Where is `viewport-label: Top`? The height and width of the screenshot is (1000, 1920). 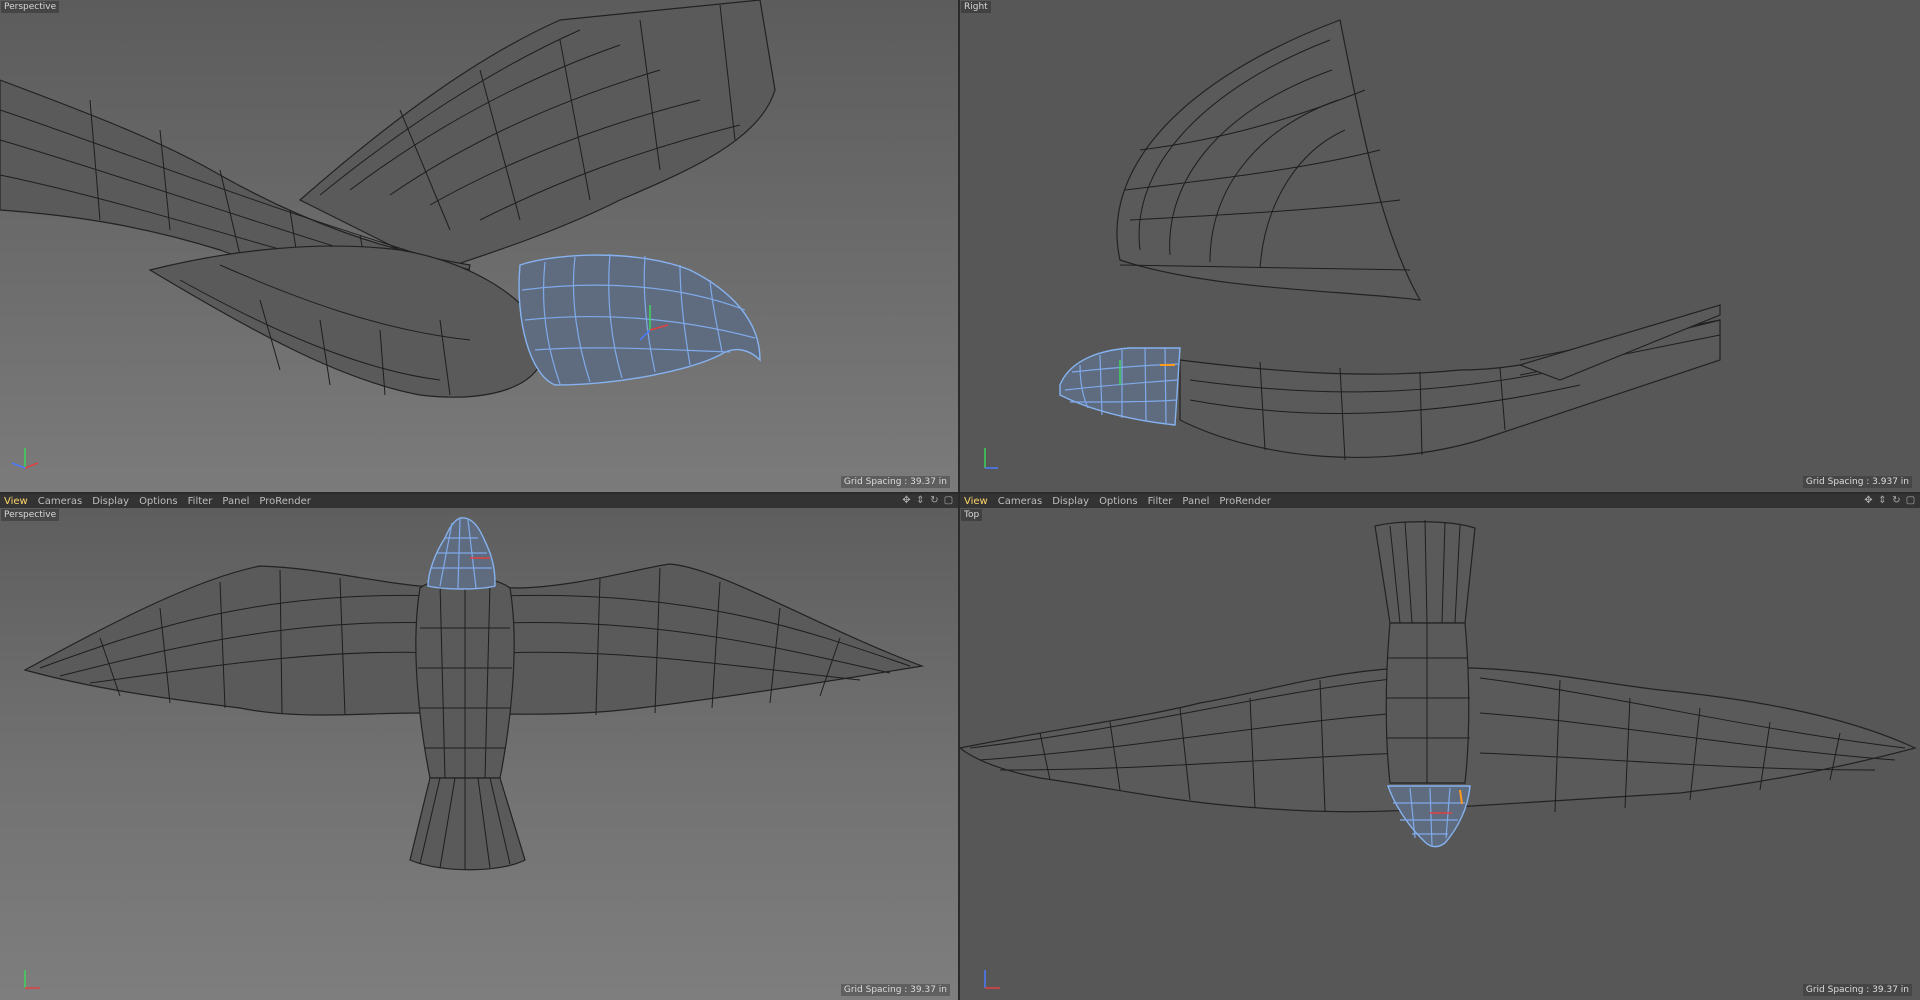 viewport-label: Top is located at coordinates (972, 515).